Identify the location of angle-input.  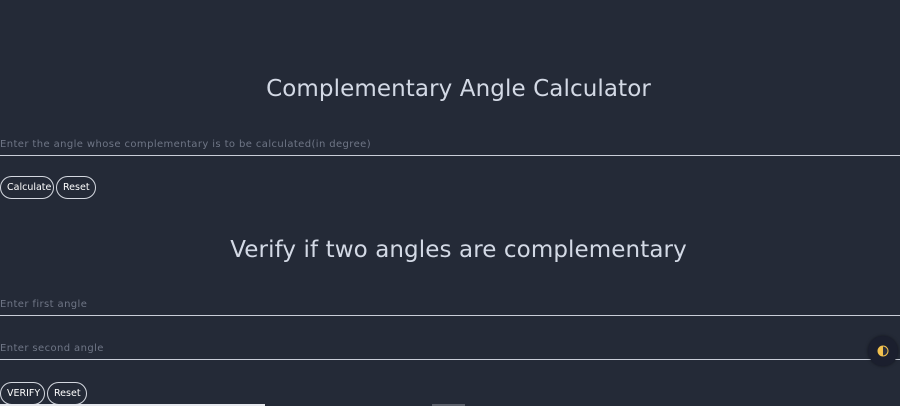
(450, 145).